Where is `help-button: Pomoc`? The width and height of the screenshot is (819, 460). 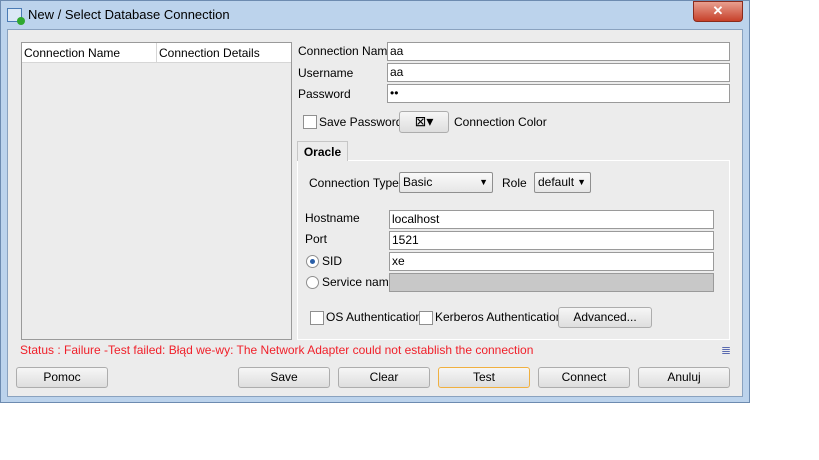 help-button: Pomoc is located at coordinates (62, 377).